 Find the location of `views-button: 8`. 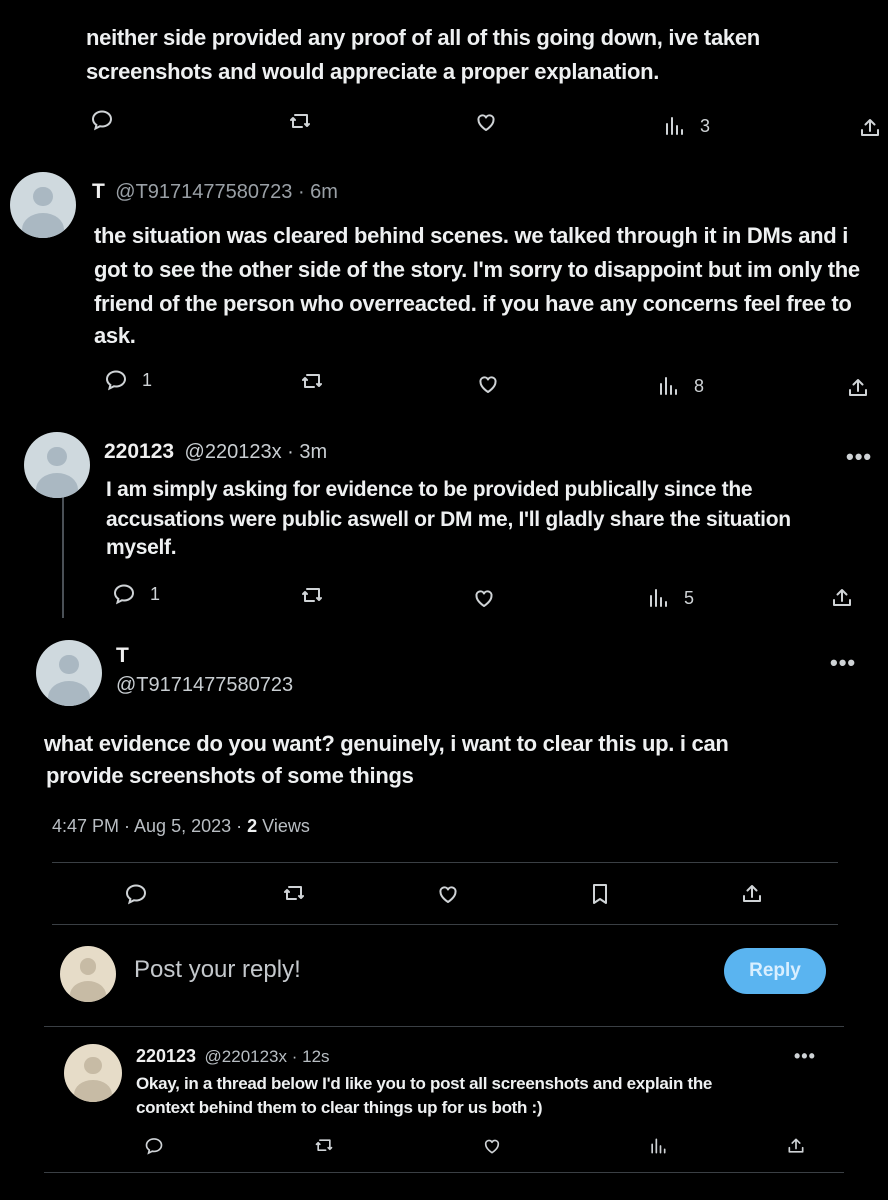

views-button: 8 is located at coordinates (680, 386).